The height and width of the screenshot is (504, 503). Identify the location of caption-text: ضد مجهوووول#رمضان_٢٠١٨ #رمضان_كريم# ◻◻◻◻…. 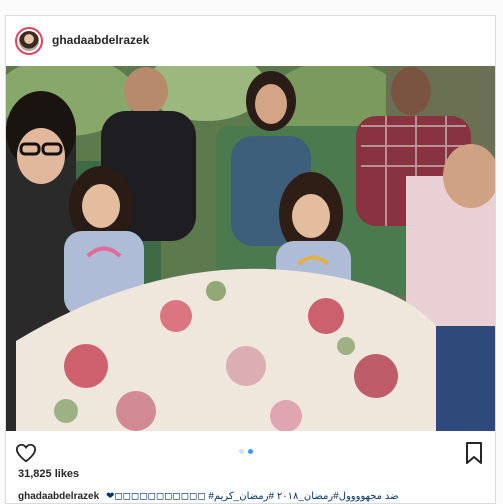
(252, 496).